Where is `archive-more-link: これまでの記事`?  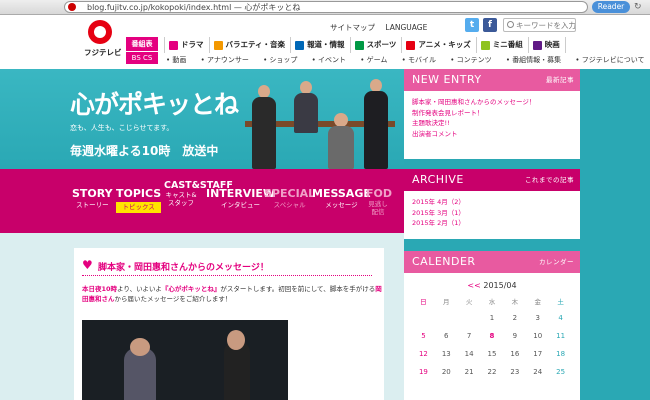
archive-more-link: これまでの記事 is located at coordinates (549, 180).